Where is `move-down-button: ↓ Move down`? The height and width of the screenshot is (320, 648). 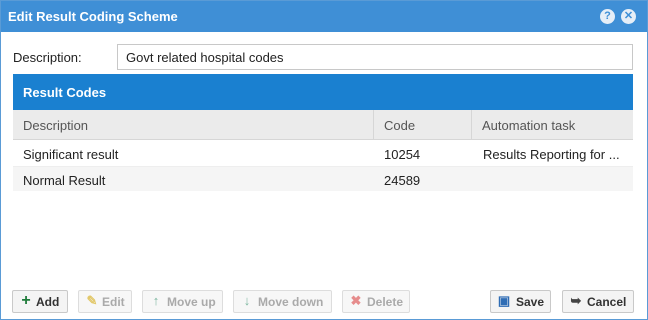
move-down-button: ↓ Move down is located at coordinates (282, 301).